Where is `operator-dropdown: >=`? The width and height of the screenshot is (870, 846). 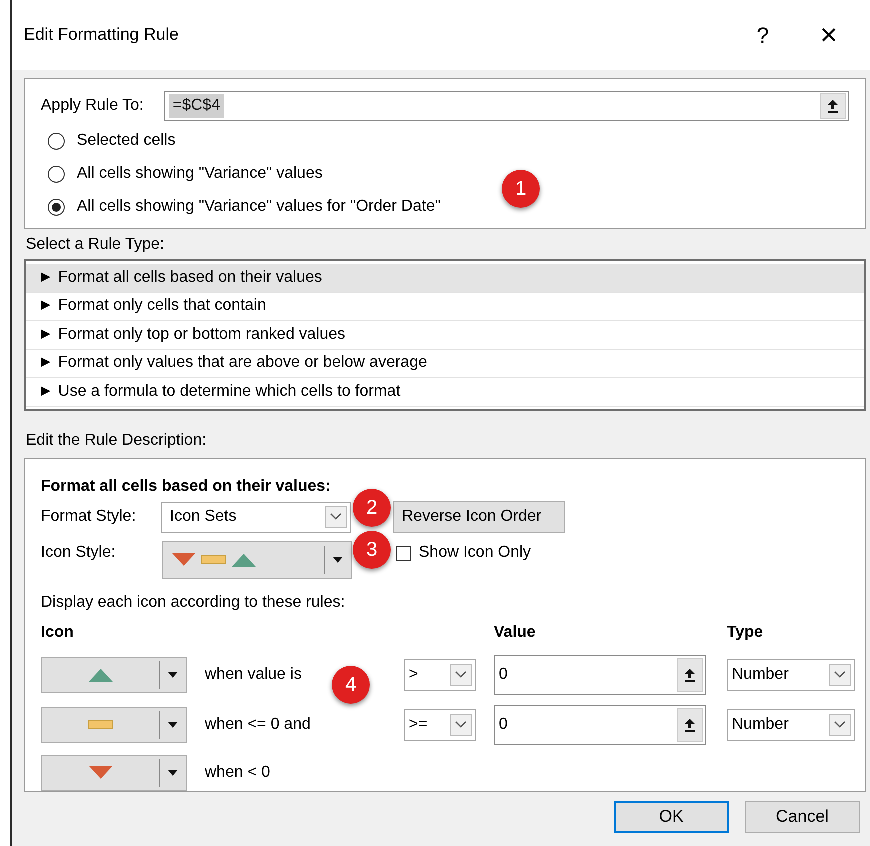
operator-dropdown: >= is located at coordinates (440, 725).